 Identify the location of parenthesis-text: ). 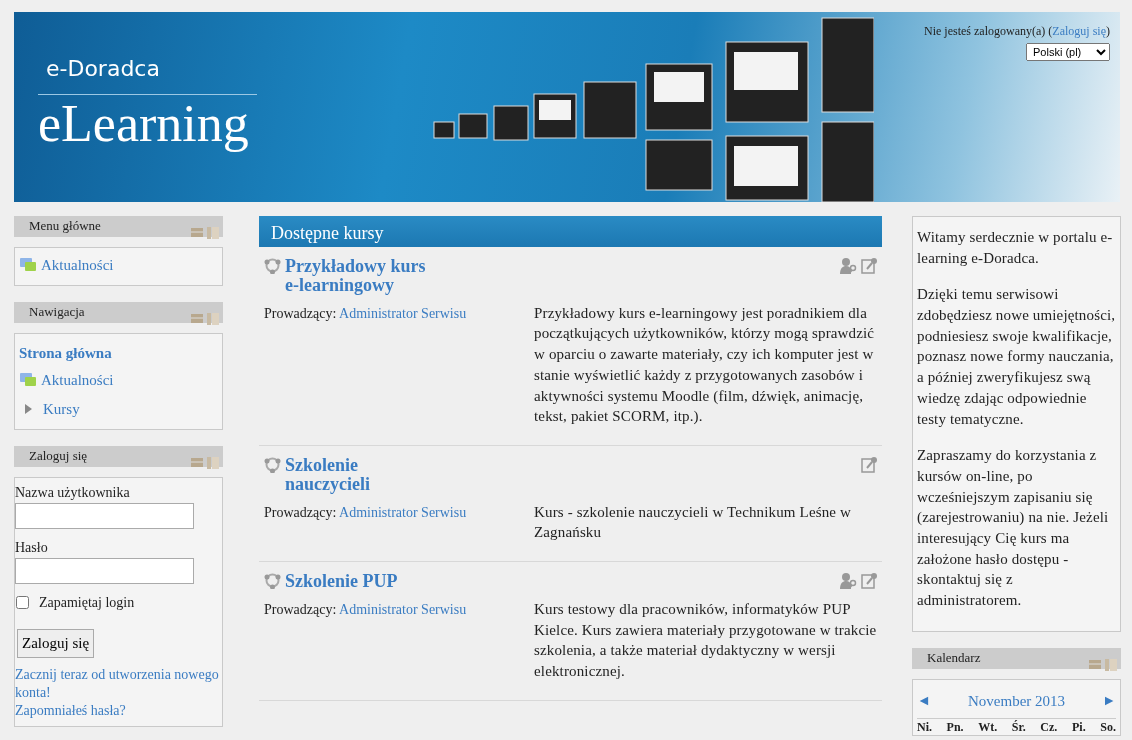
(1108, 31).